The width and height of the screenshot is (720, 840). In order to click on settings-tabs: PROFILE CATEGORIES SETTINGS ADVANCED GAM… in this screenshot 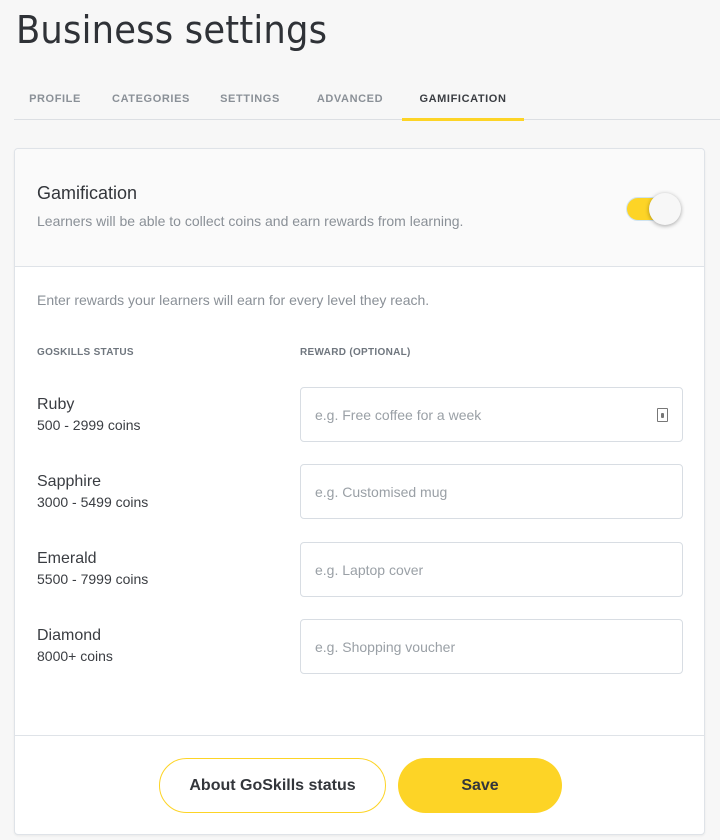, I will do `click(367, 99)`.